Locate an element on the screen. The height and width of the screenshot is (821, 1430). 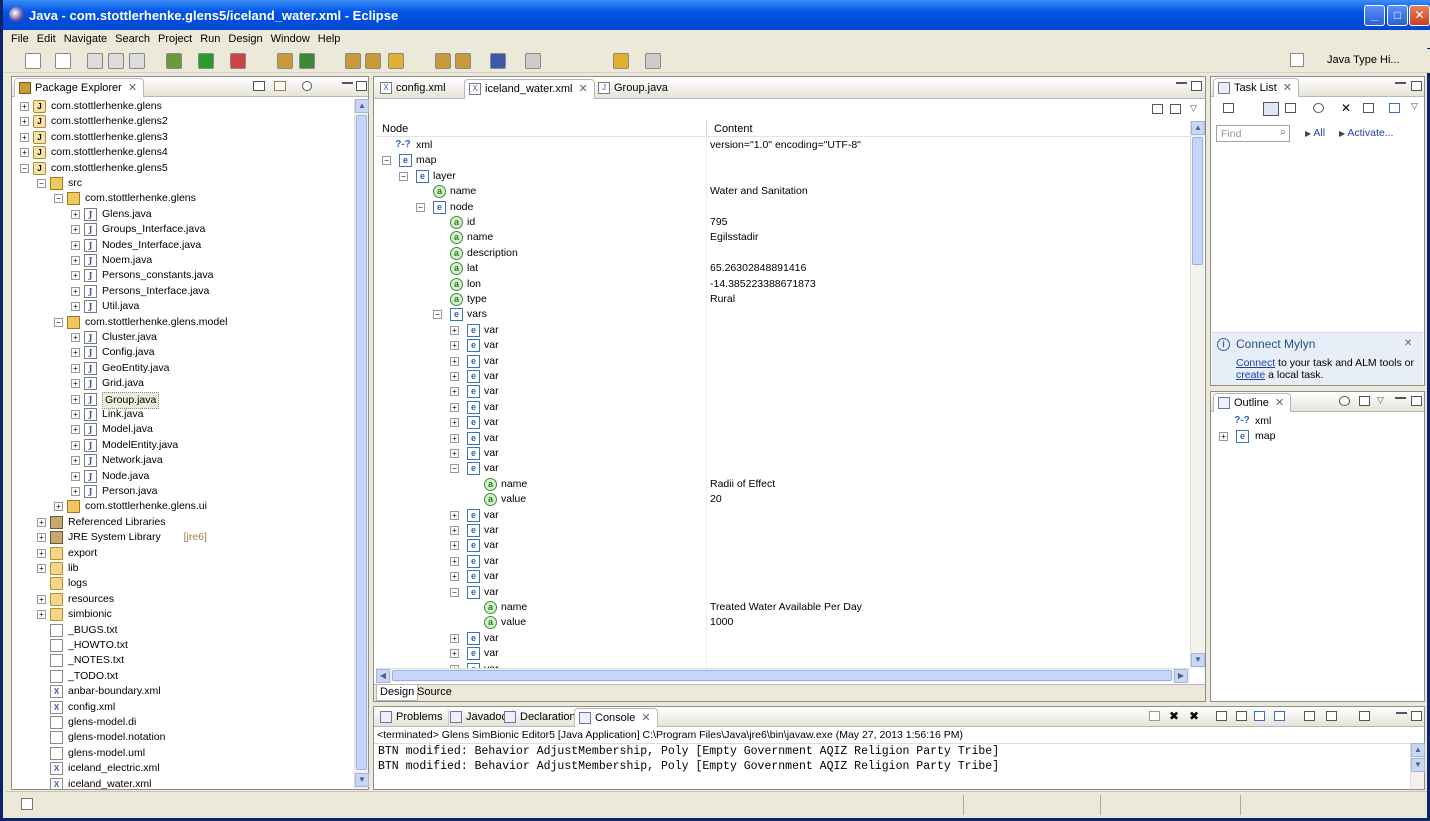
tree-item: + J Persons_Interface.java is located at coordinates (183, 291).